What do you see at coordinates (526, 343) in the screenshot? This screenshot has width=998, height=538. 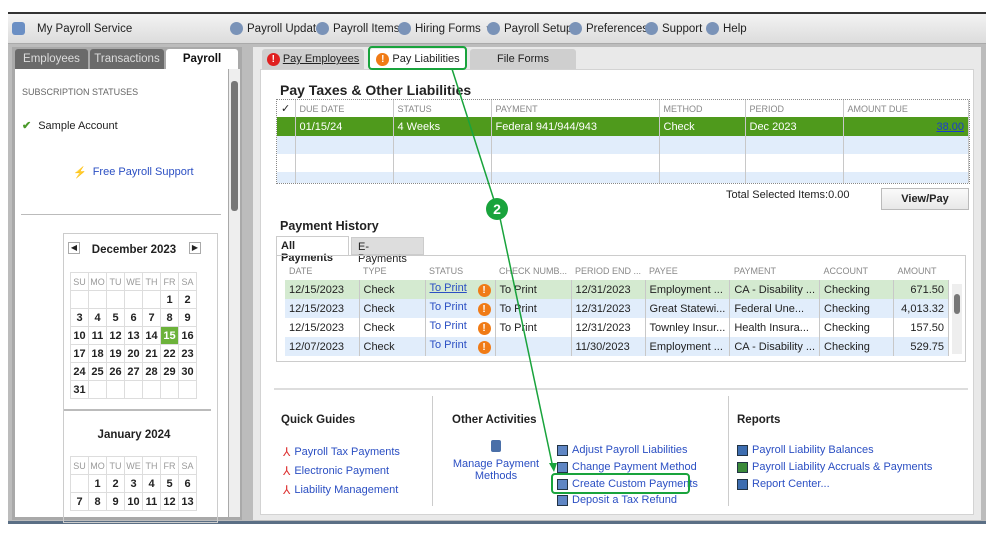 I see `annotation-arrow` at bounding box center [526, 343].